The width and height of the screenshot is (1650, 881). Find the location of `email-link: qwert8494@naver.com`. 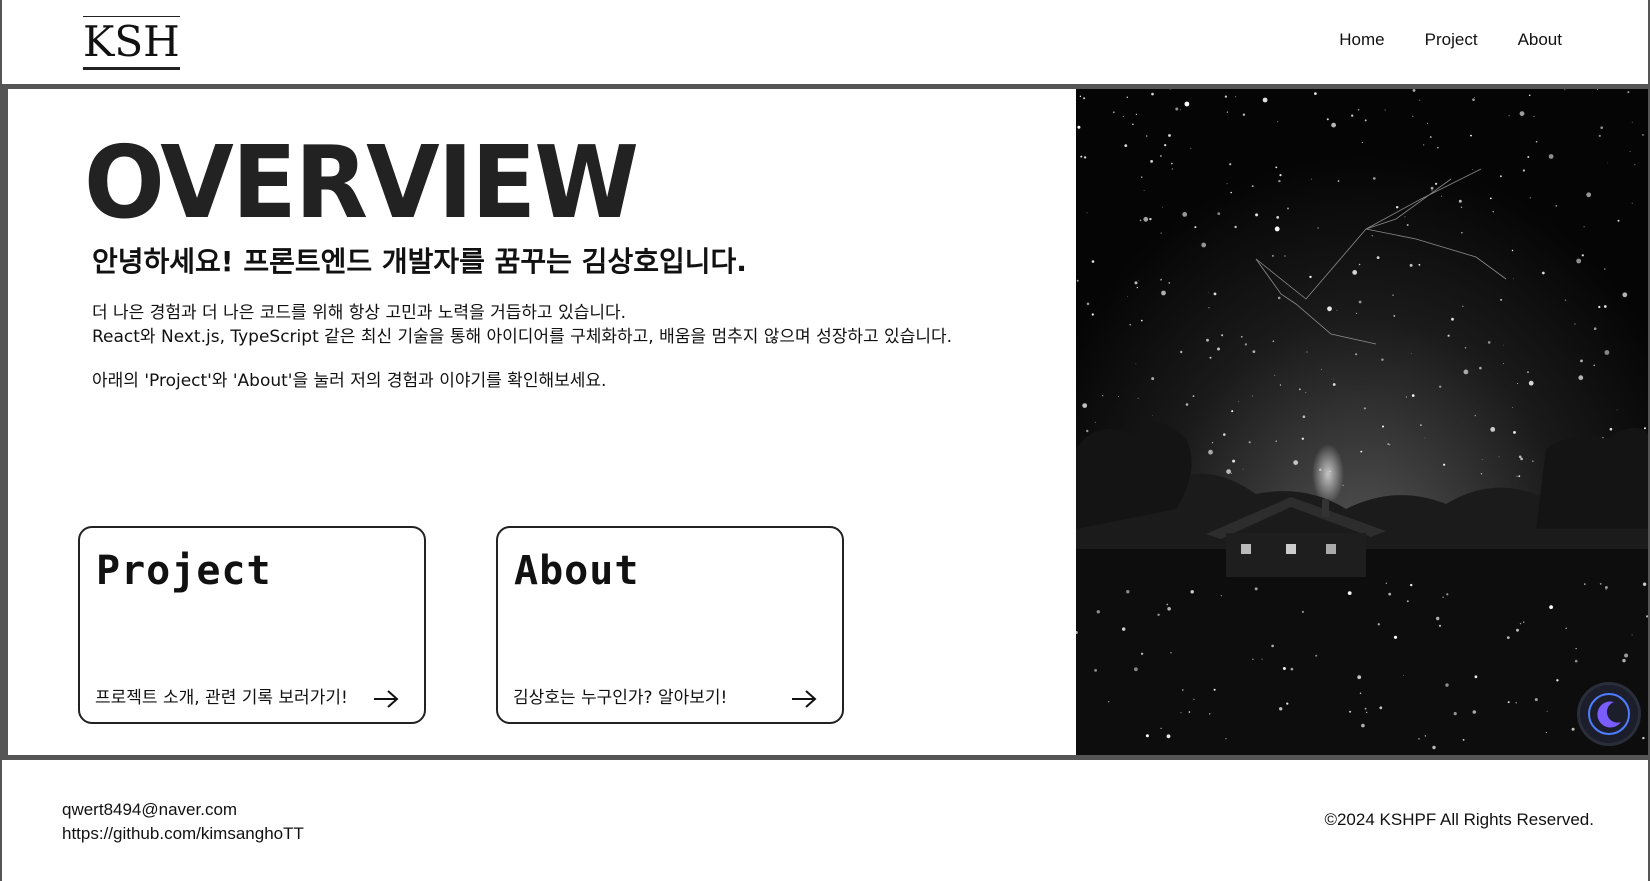

email-link: qwert8494@naver.com is located at coordinates (183, 810).